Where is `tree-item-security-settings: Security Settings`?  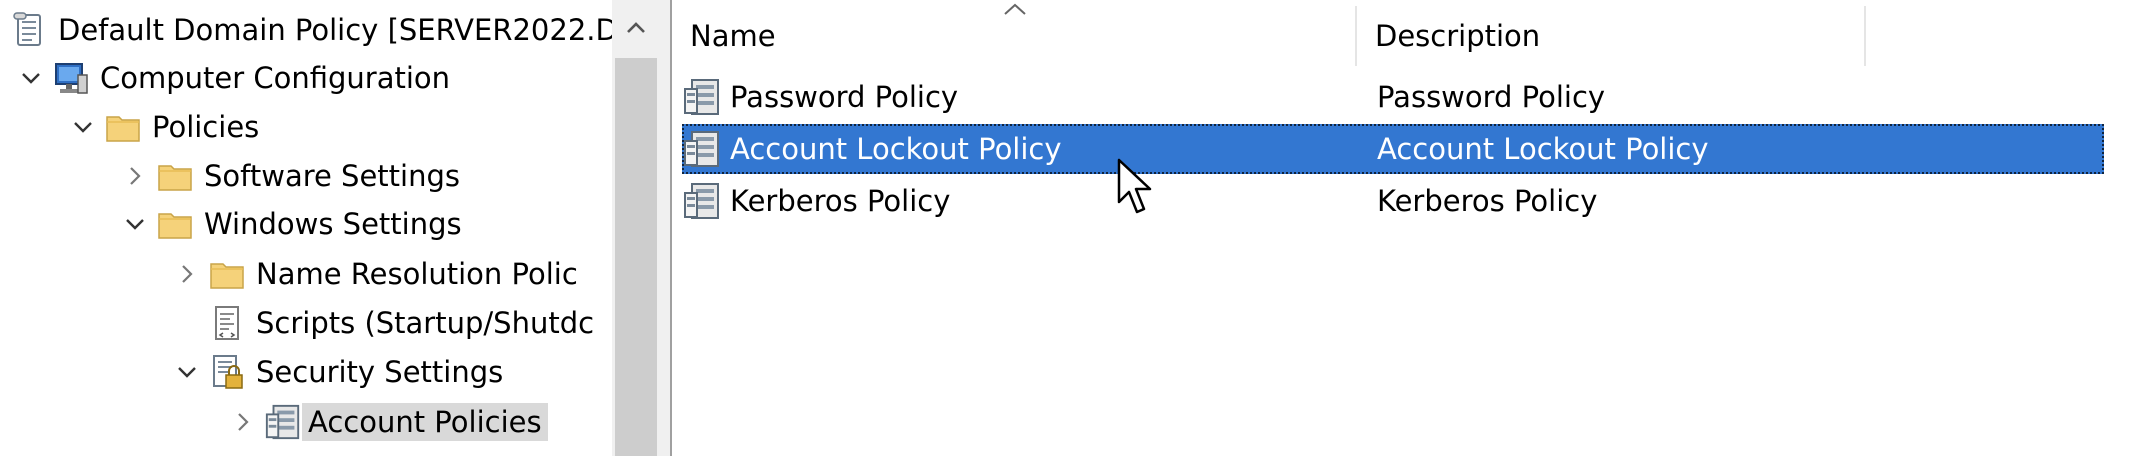 tree-item-security-settings: Security Settings is located at coordinates (390, 372).